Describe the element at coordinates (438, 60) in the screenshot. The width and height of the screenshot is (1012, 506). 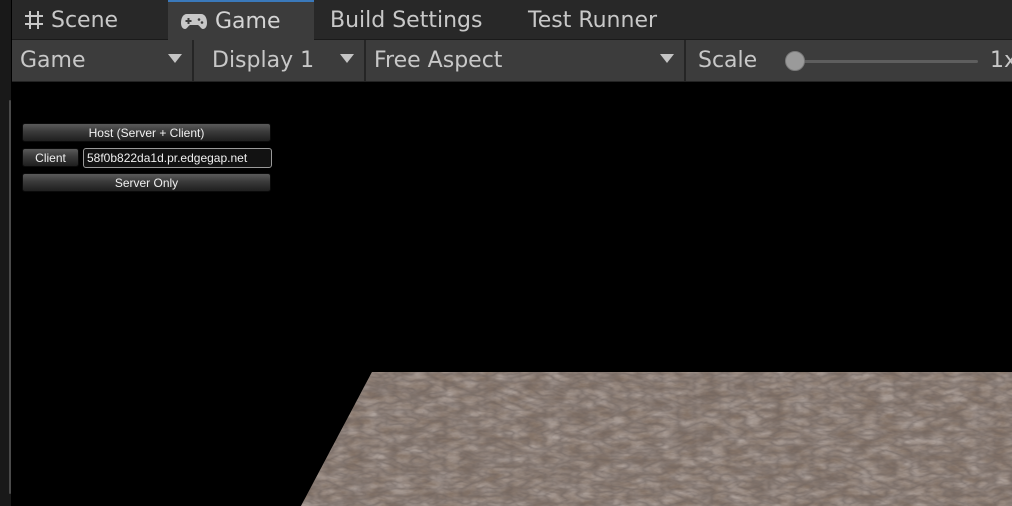
I see `dropdown-value: Free Aspect` at that location.